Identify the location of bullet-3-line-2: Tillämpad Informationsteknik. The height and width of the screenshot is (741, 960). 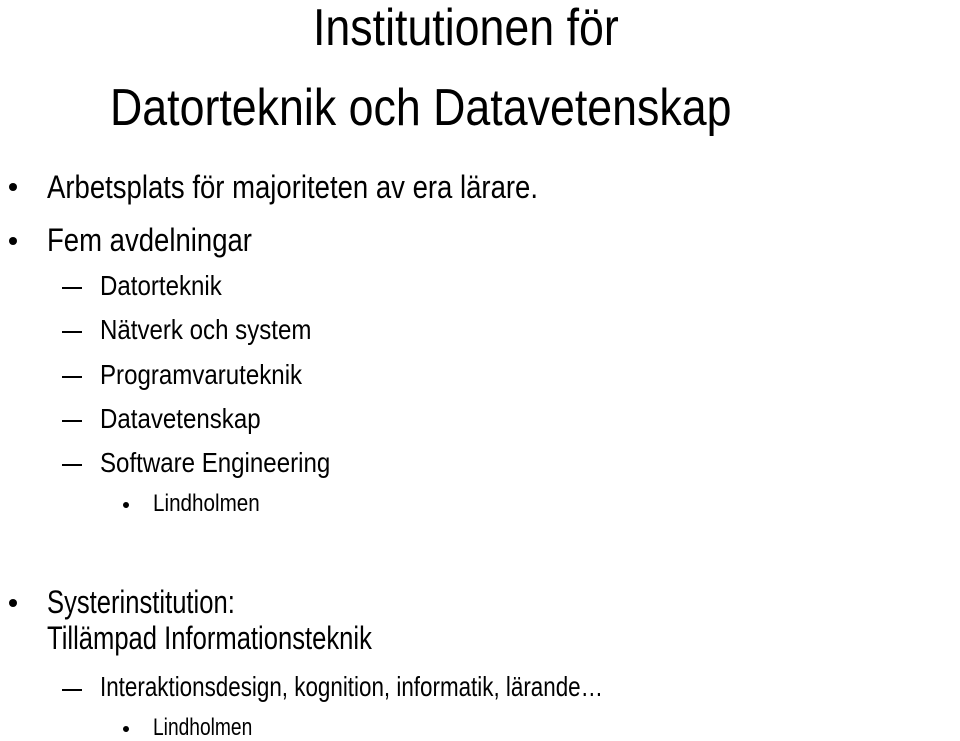
(209, 638).